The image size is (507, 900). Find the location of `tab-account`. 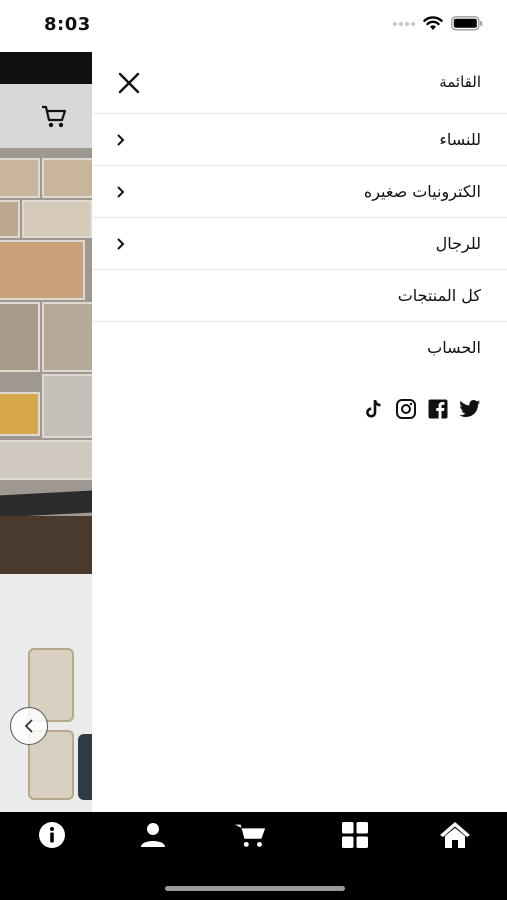

tab-account is located at coordinates (153, 835).